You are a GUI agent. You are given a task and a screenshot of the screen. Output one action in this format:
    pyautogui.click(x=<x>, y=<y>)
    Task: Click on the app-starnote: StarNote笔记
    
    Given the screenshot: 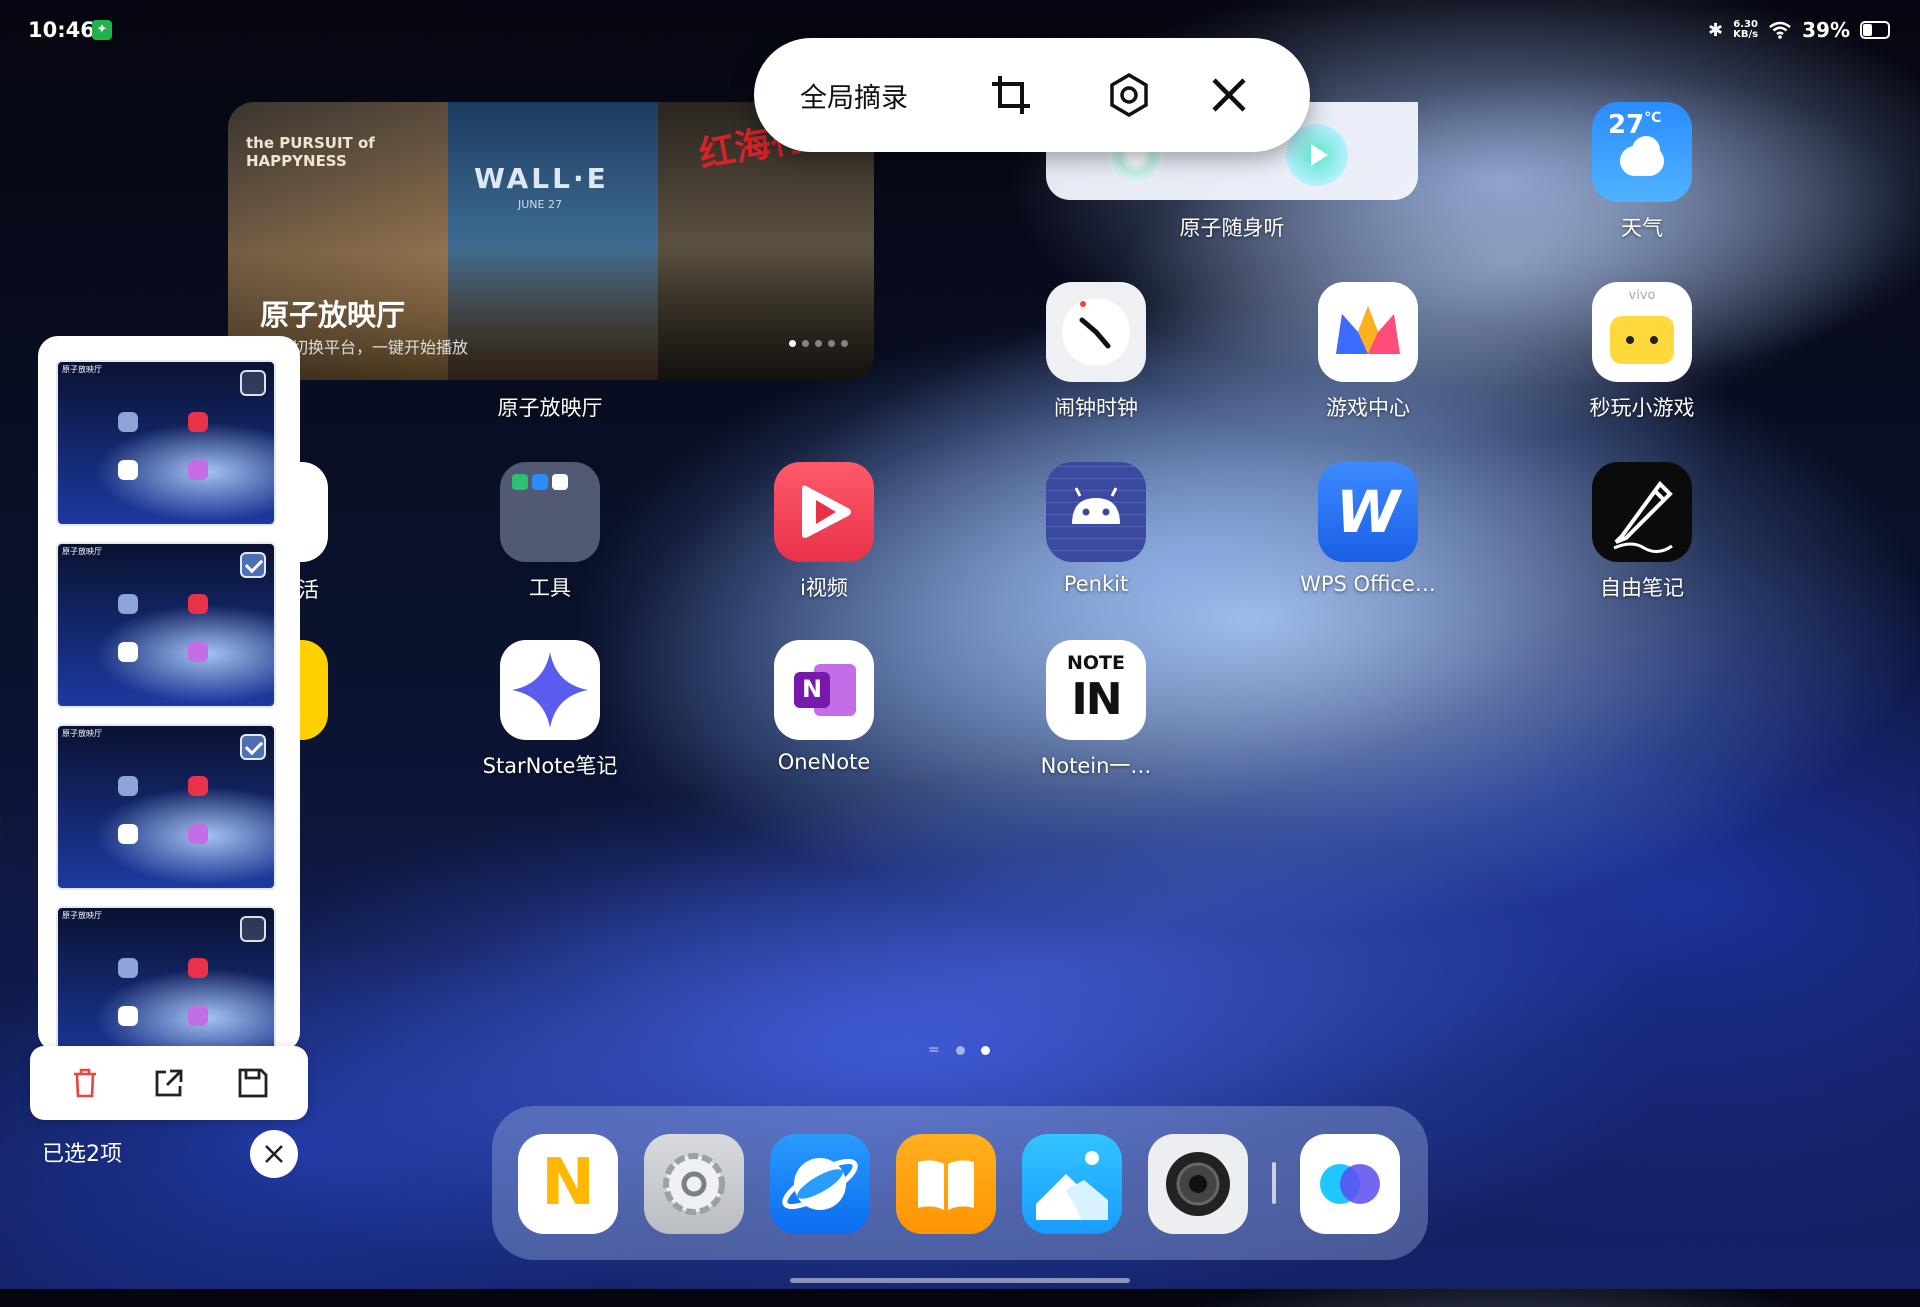 What is the action you would take?
    pyautogui.click(x=550, y=710)
    